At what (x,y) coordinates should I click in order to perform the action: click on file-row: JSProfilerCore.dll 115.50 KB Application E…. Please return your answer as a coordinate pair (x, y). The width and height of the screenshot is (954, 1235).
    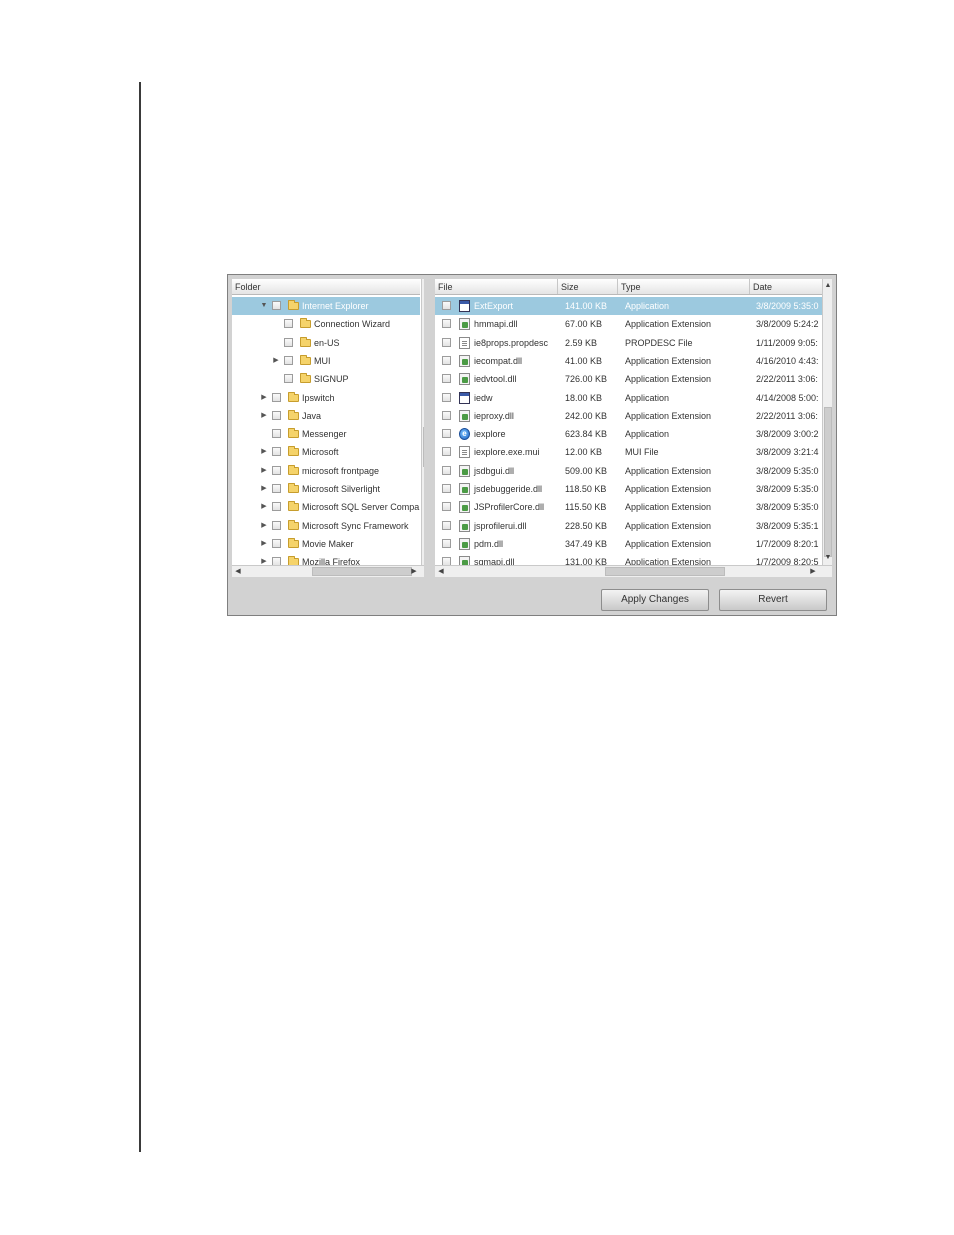
    Looking at the image, I should click on (628, 507).